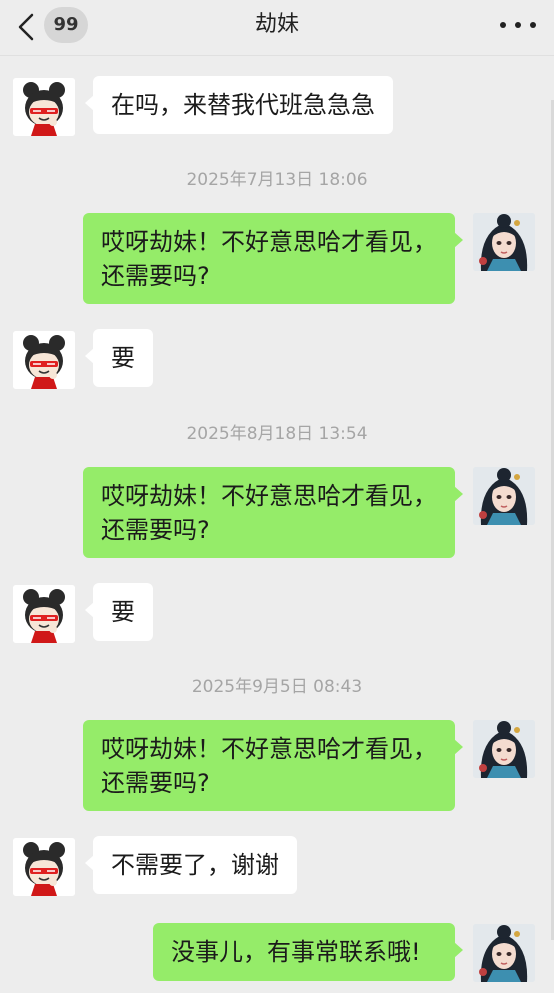  Describe the element at coordinates (276, 24) in the screenshot. I see `chat-title: 劫妹` at that location.